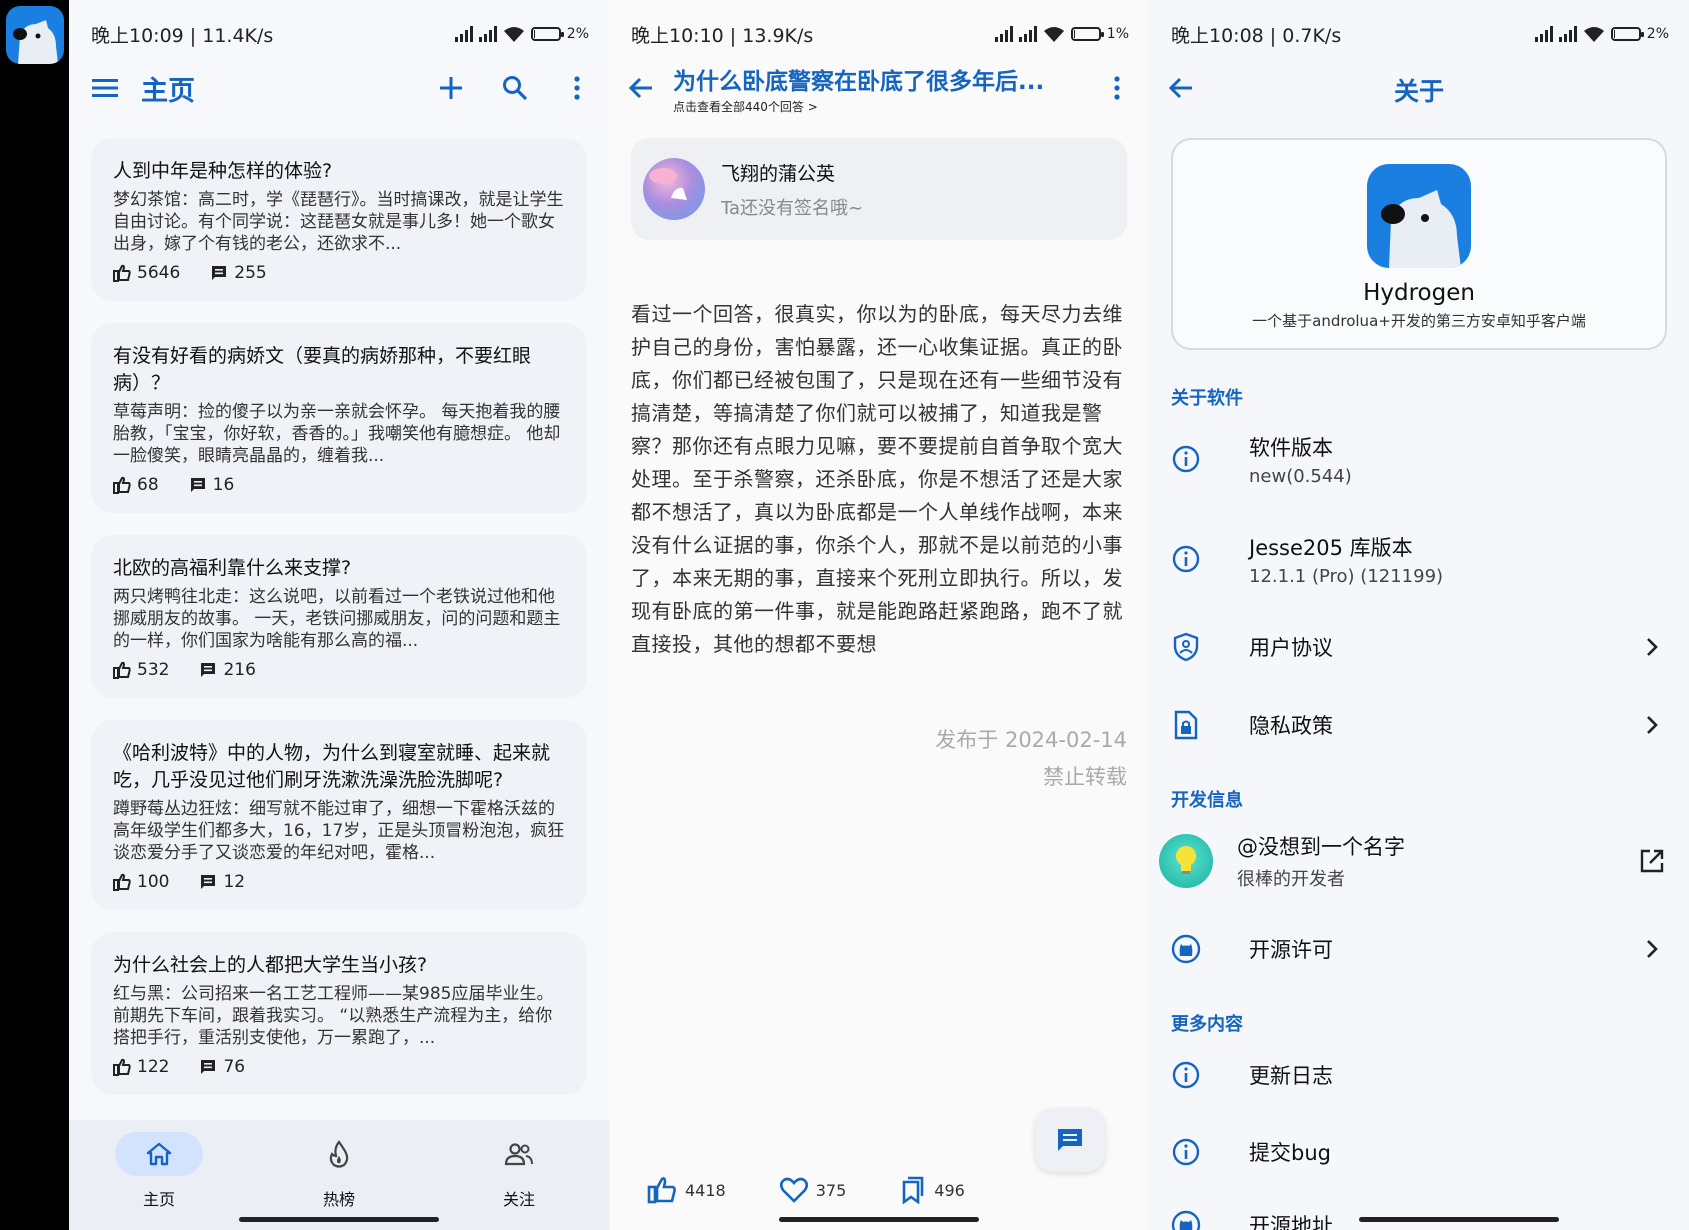 The image size is (1689, 1230). I want to click on nav-item-hot: 热榜, so click(339, 1175).